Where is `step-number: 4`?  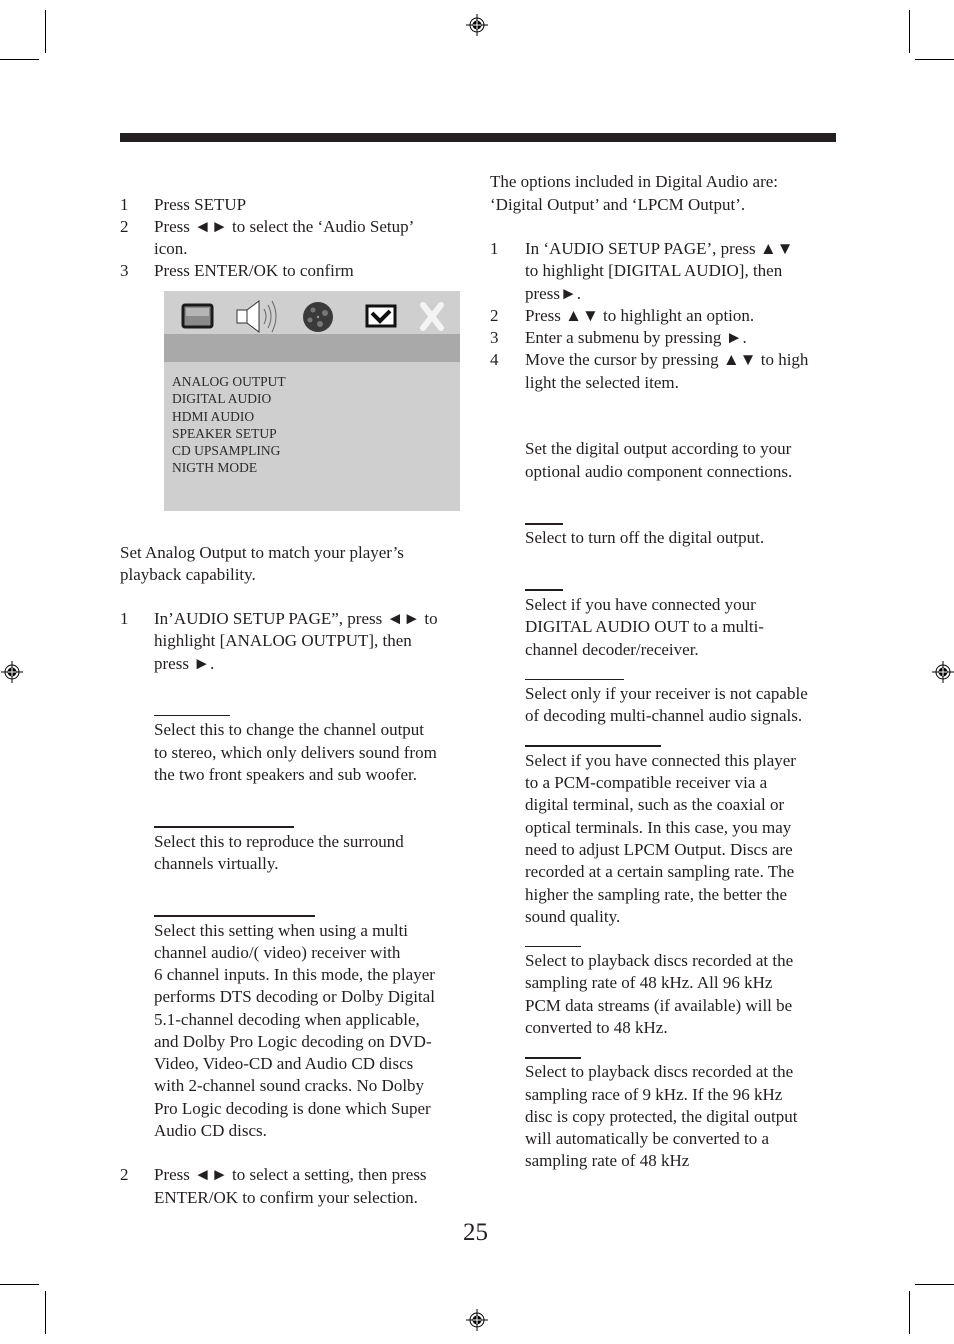
step-number: 4 is located at coordinates (494, 359).